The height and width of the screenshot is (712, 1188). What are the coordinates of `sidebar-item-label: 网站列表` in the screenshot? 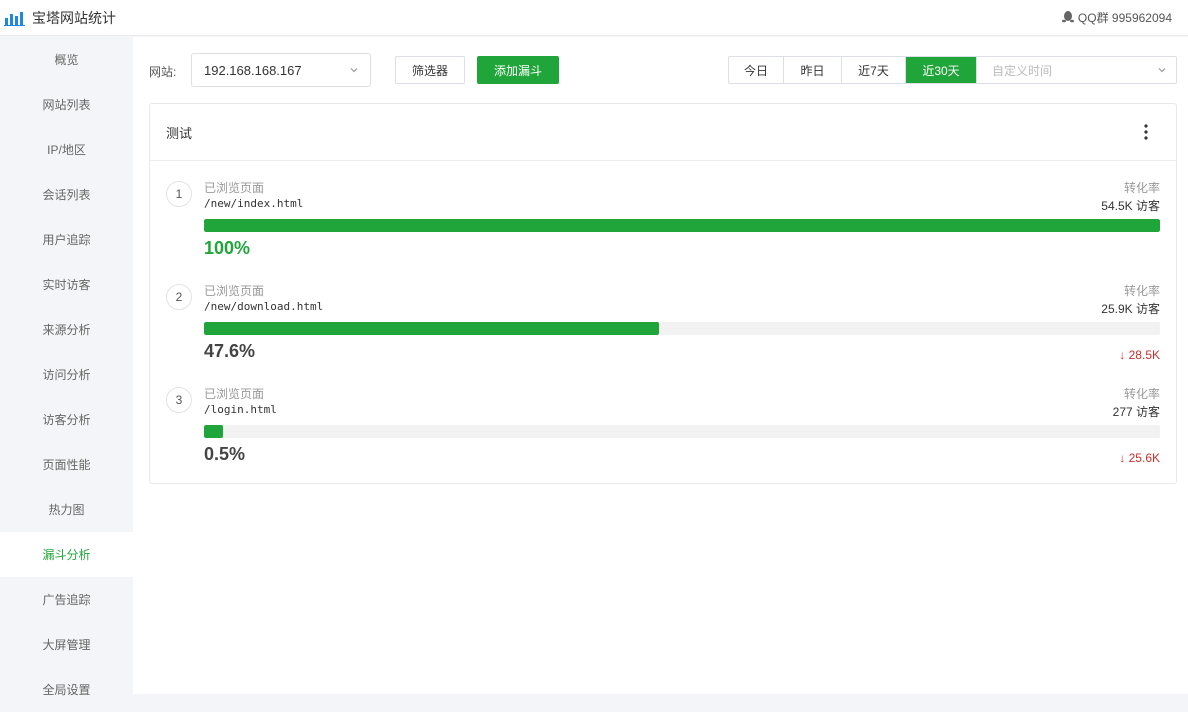 It's located at (66, 105).